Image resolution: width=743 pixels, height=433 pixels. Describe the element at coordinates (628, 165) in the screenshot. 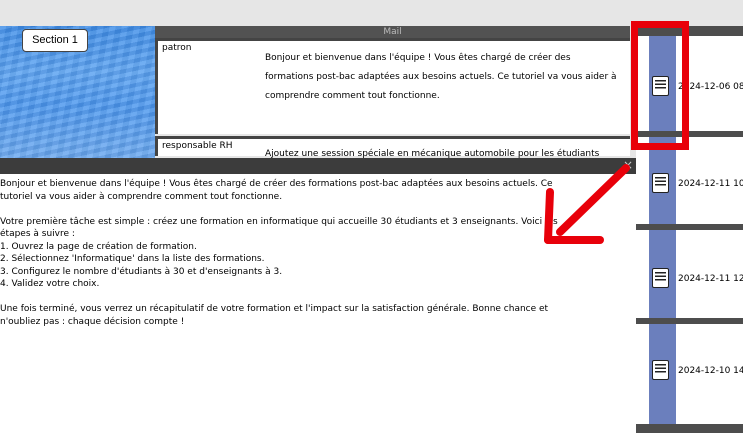

I see `close-icon: ×` at that location.